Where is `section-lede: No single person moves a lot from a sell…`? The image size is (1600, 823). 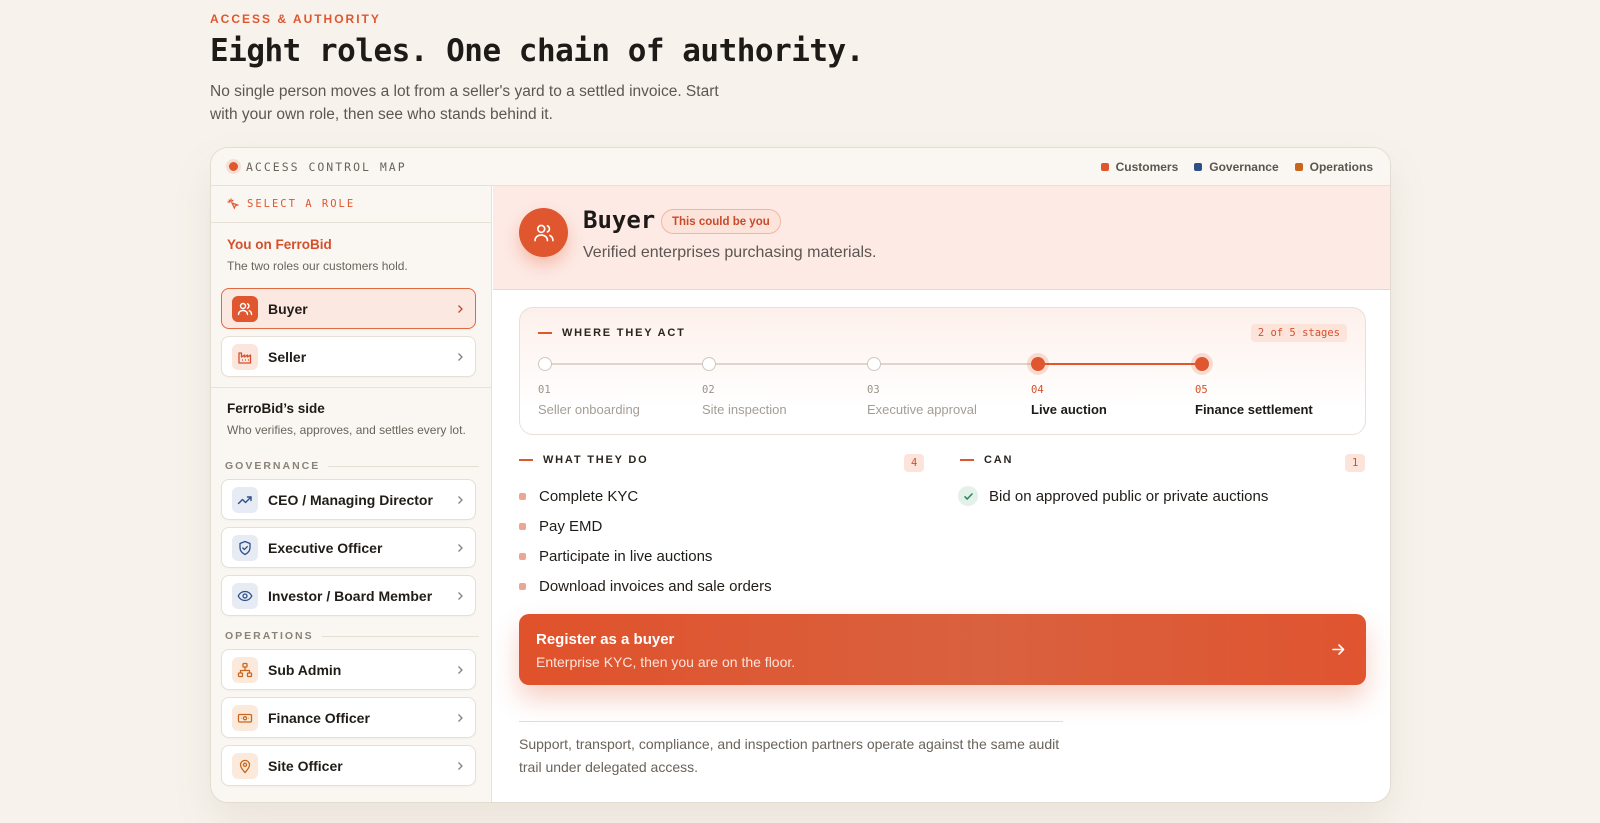 section-lede: No single person moves a lot from a sell… is located at coordinates (464, 103).